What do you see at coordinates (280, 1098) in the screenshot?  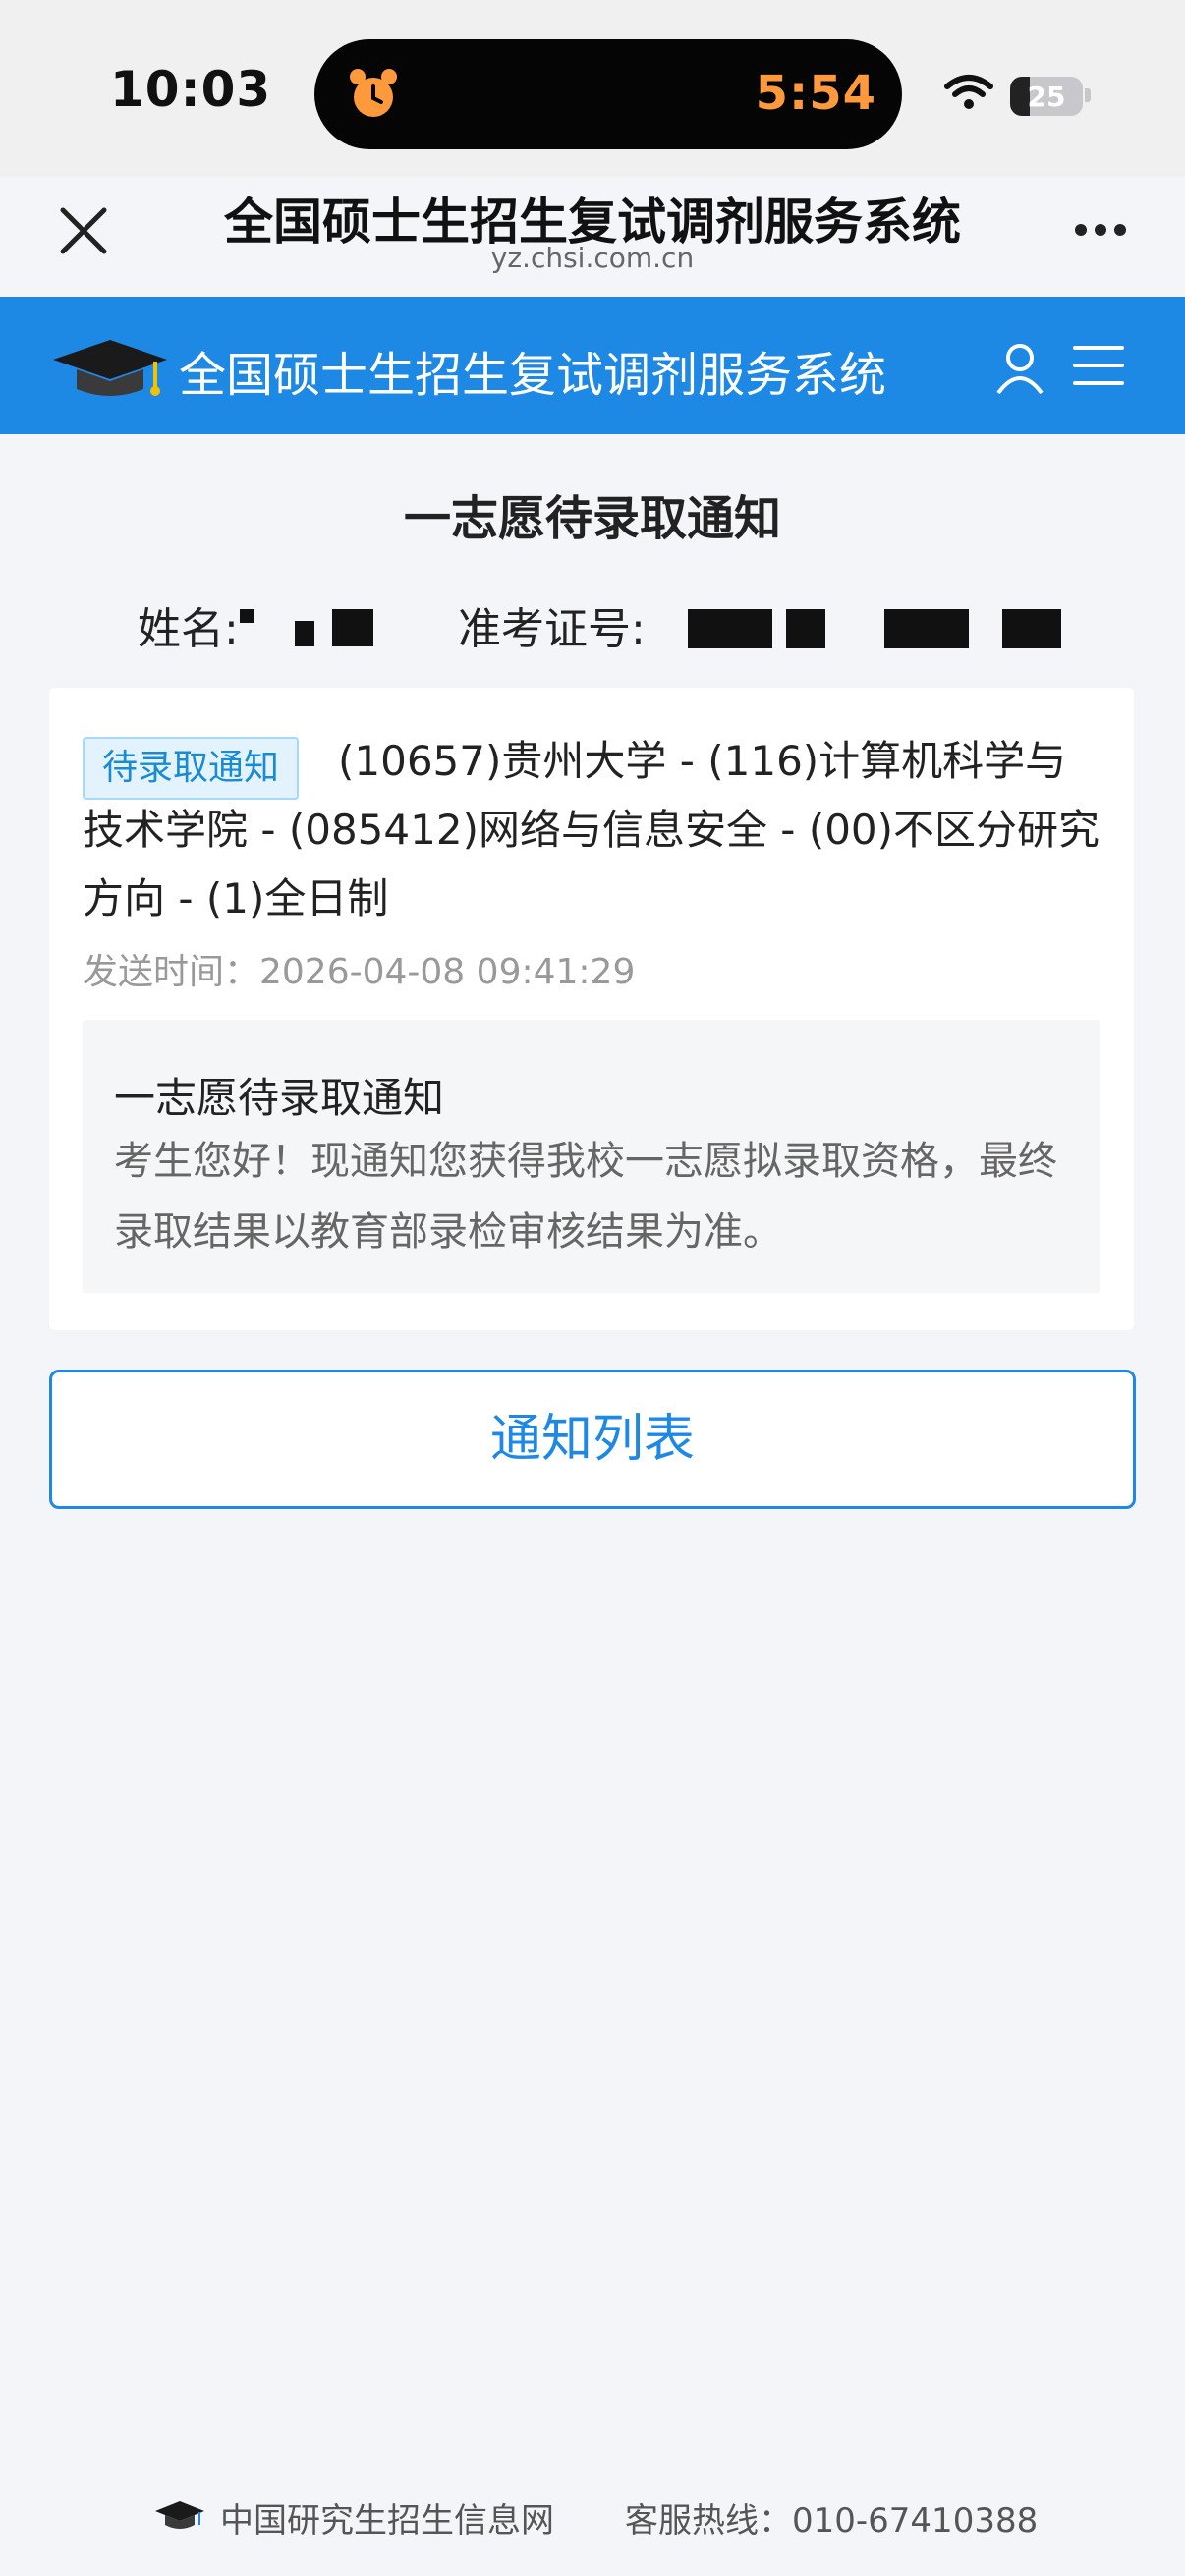 I see `notice-title: 一志愿待录取通知` at bounding box center [280, 1098].